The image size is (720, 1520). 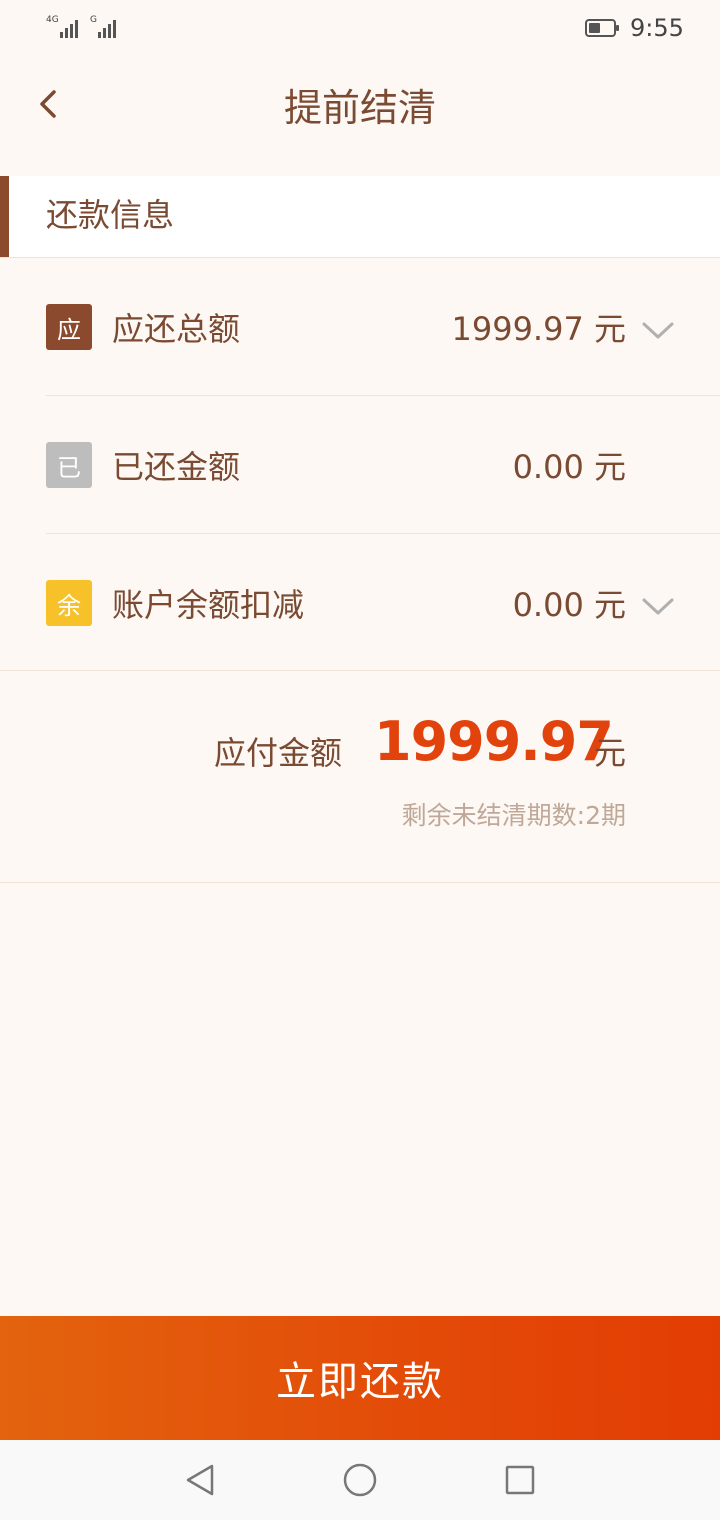 I want to click on back-triangle-icon, so click(x=200, y=1480).